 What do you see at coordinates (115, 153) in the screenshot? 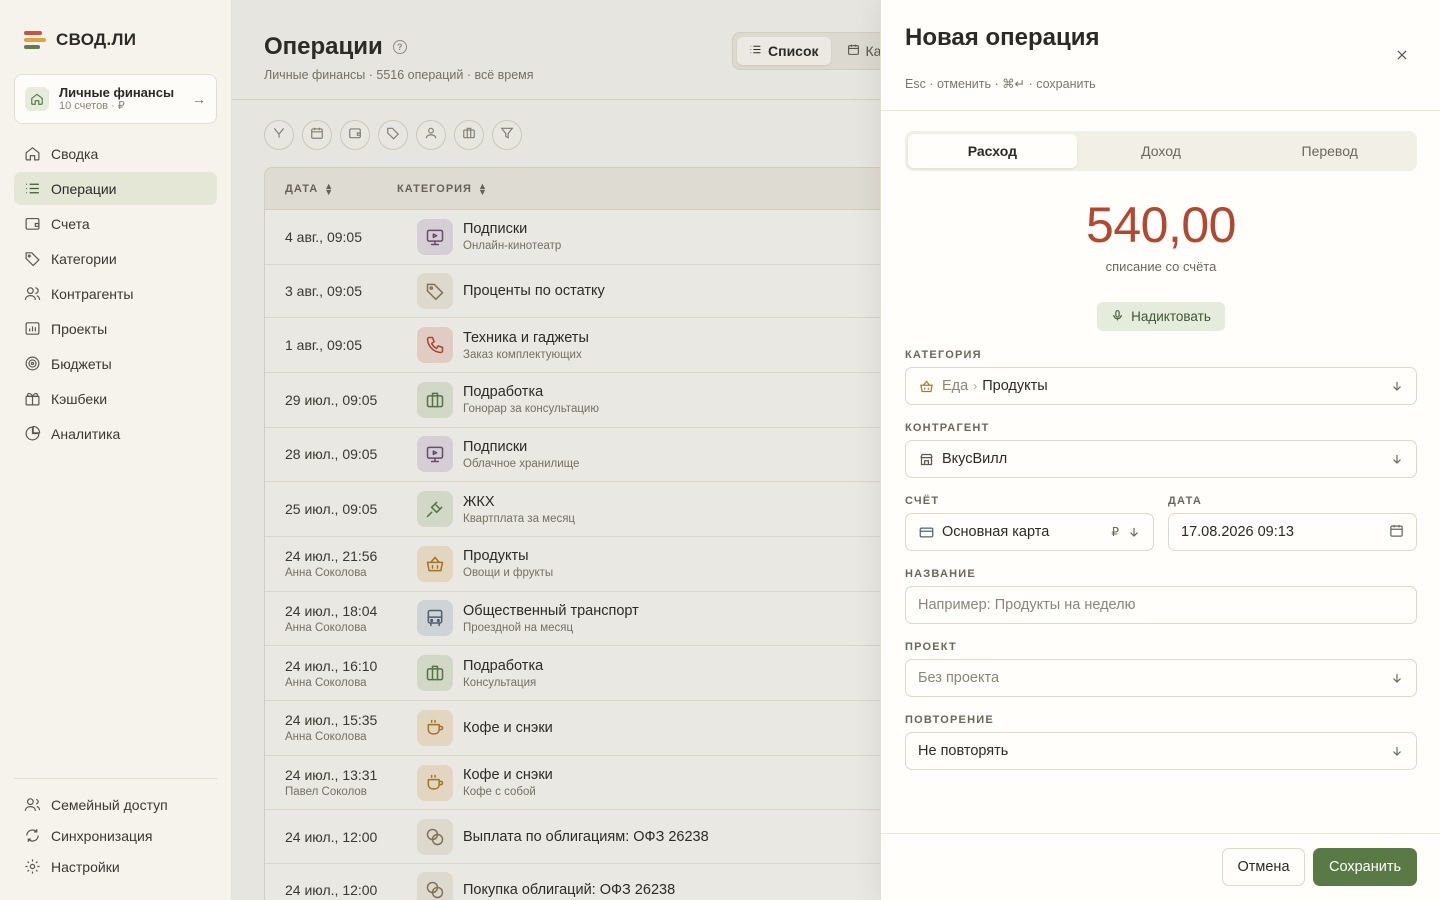
I see `sidebar-item-summary: Сводка` at bounding box center [115, 153].